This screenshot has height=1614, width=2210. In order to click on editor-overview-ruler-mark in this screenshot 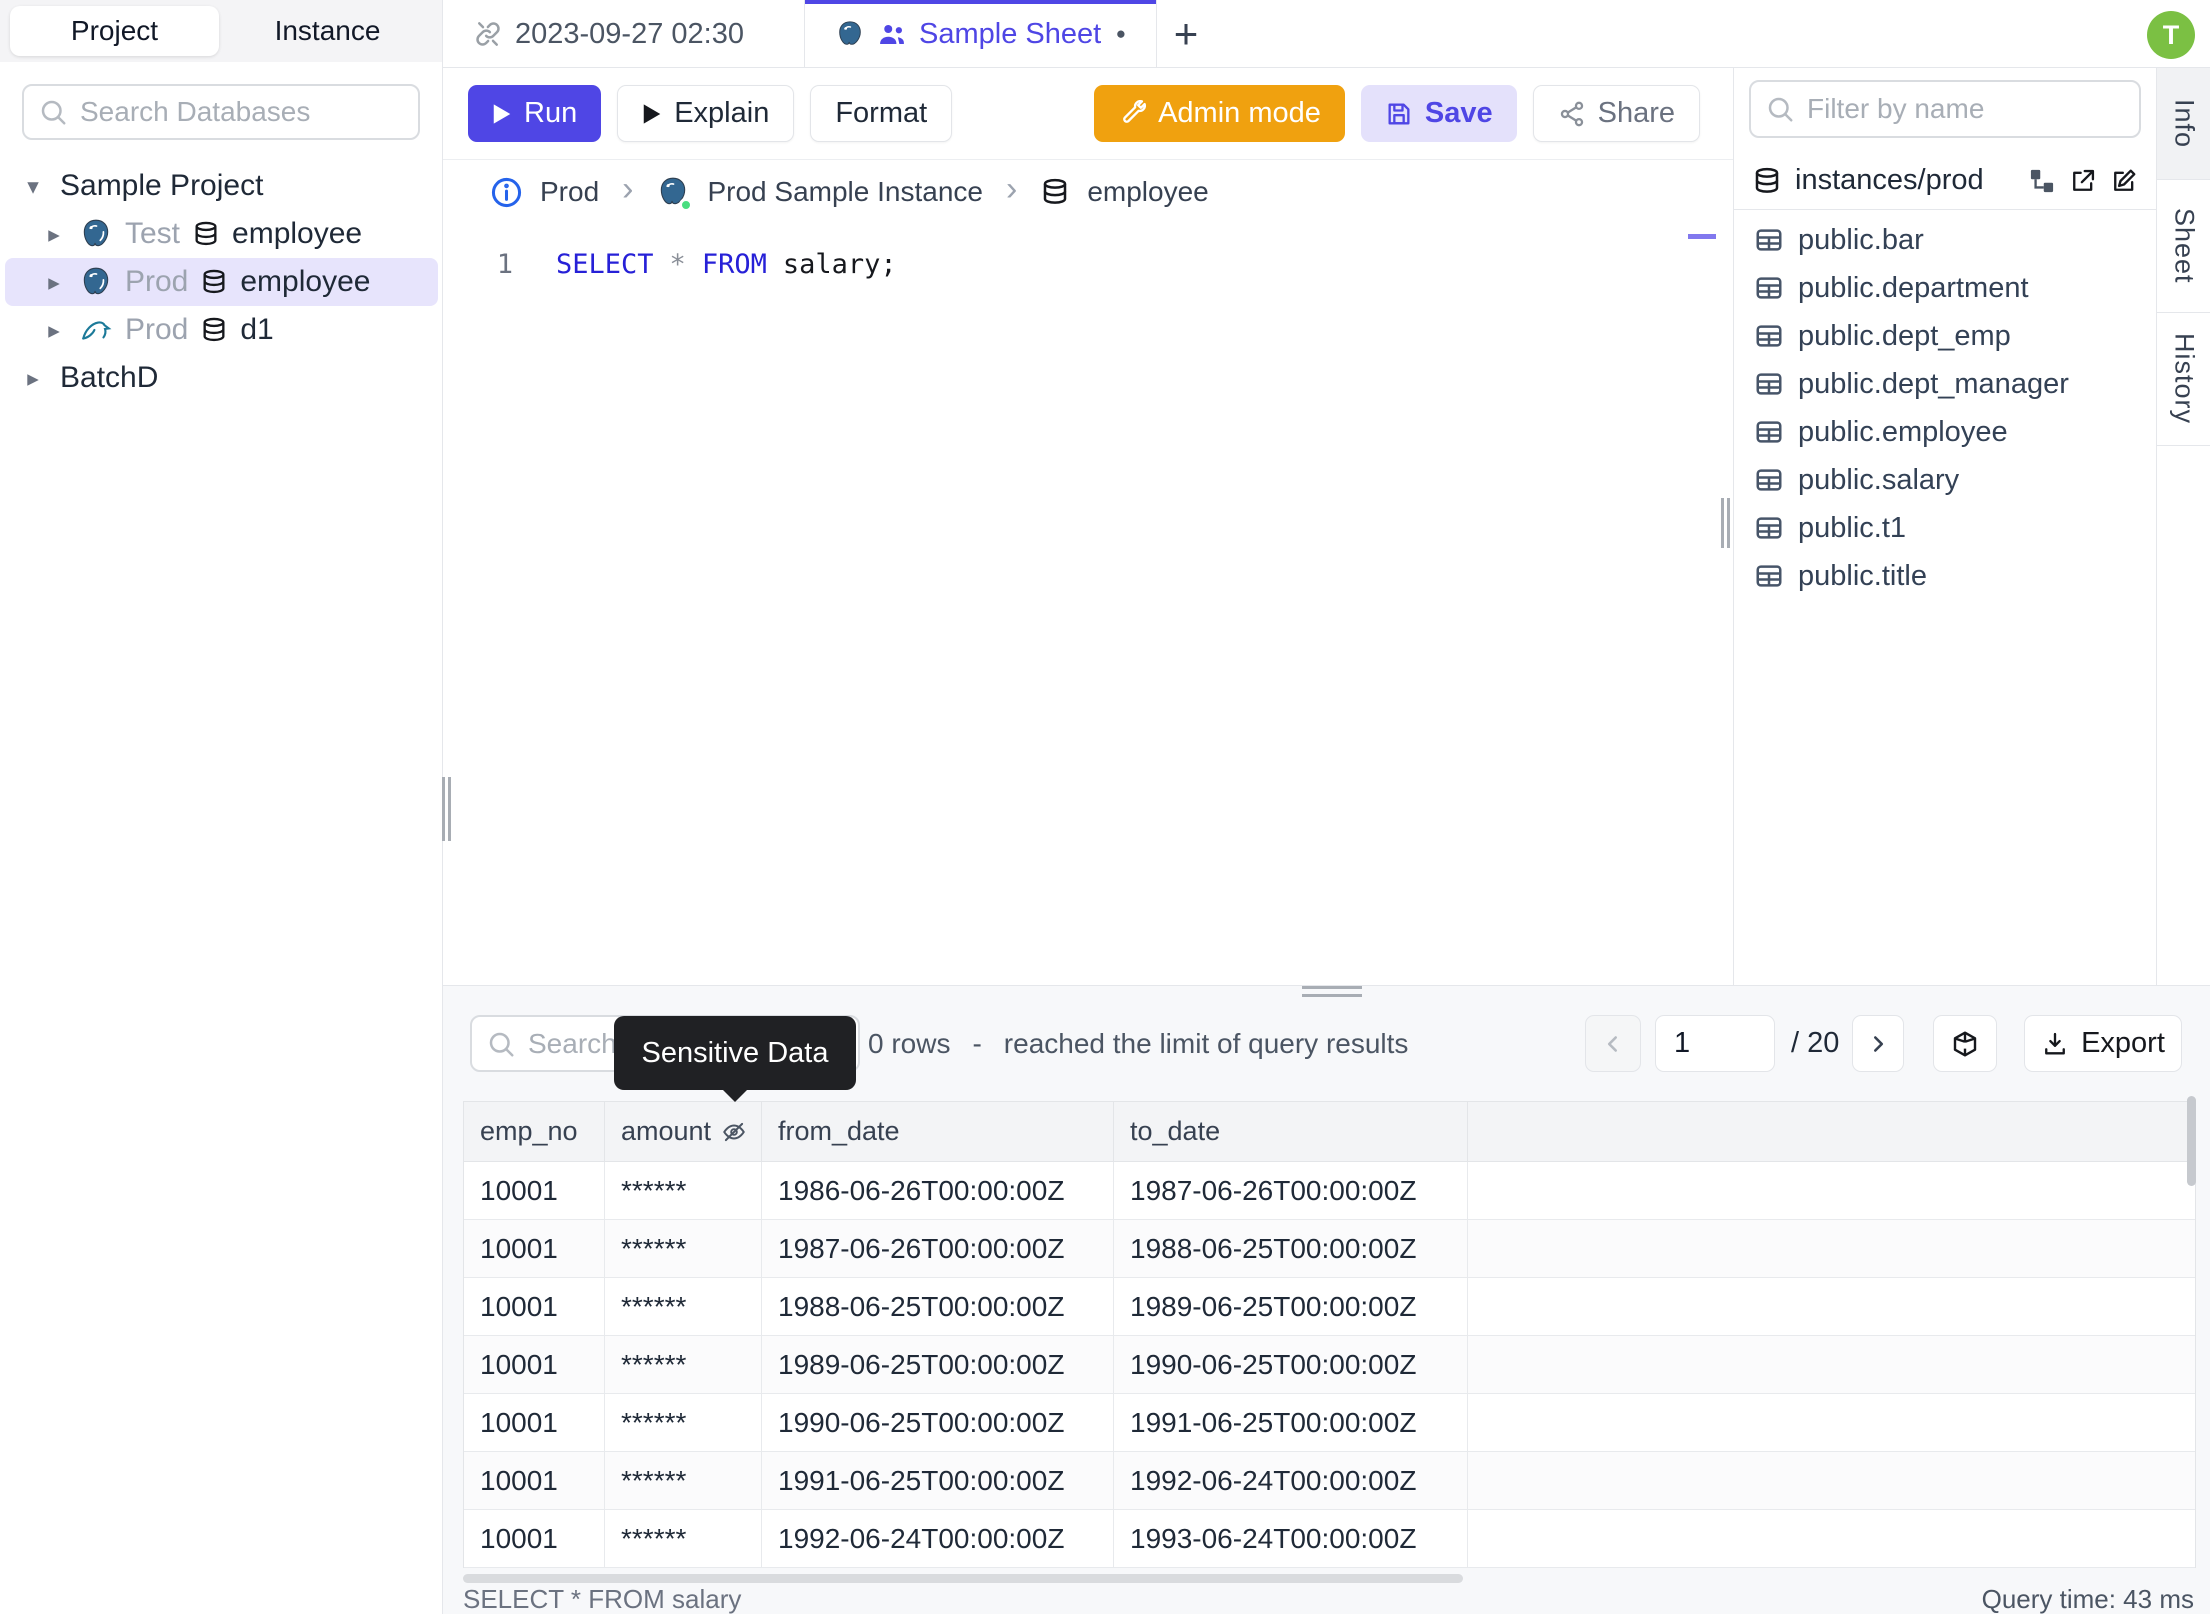, I will do `click(1702, 236)`.